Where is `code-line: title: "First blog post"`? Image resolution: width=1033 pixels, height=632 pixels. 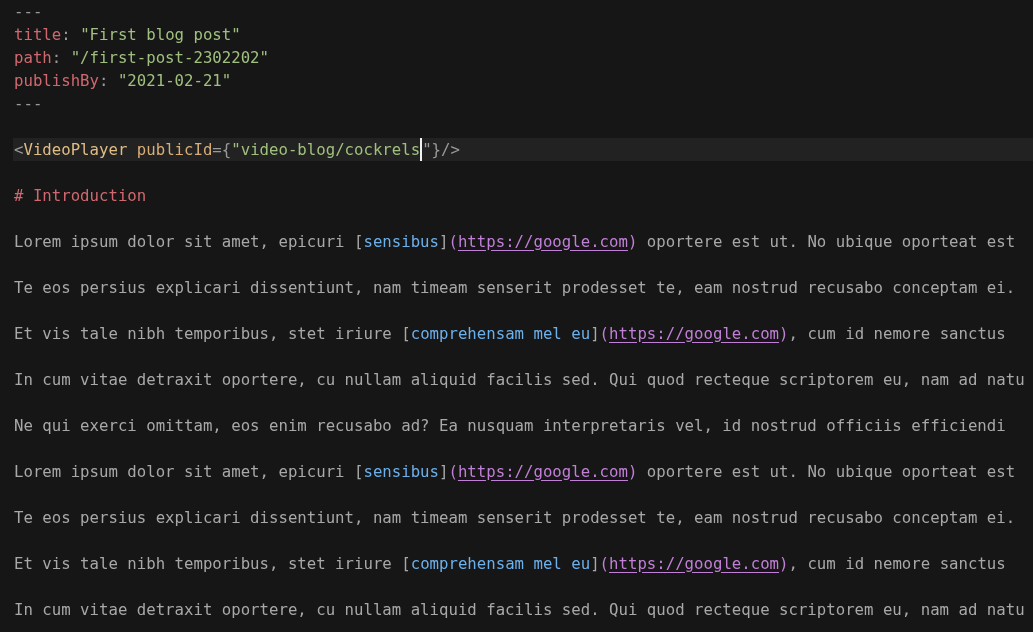 code-line: title: "First blog post" is located at coordinates (127, 34).